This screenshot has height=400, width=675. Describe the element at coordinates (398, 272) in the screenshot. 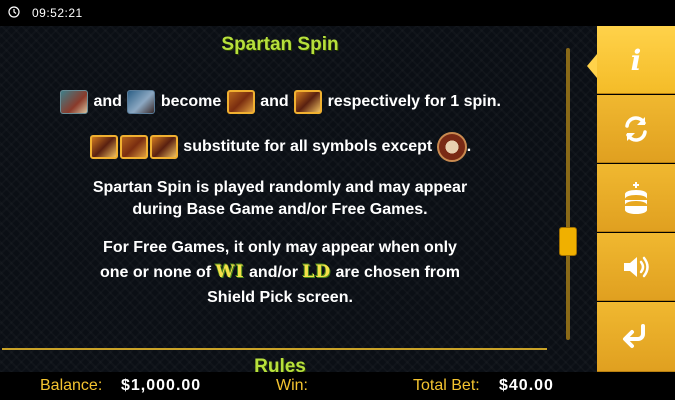

I see `text-chosen-from: are chosen from` at that location.